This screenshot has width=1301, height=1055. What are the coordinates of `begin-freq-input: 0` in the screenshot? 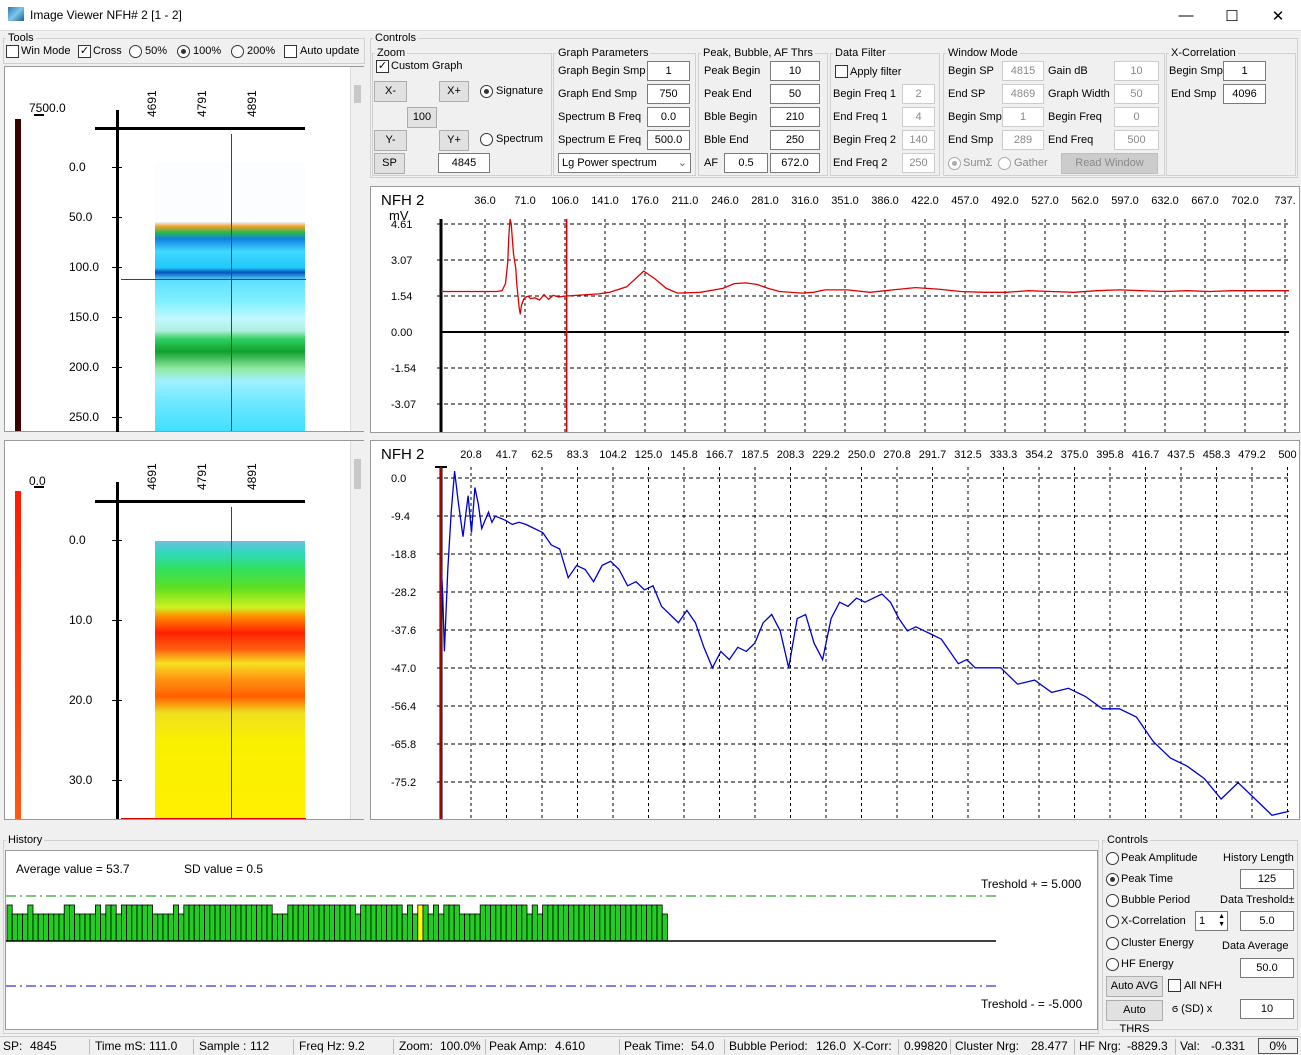 It's located at (1136, 117).